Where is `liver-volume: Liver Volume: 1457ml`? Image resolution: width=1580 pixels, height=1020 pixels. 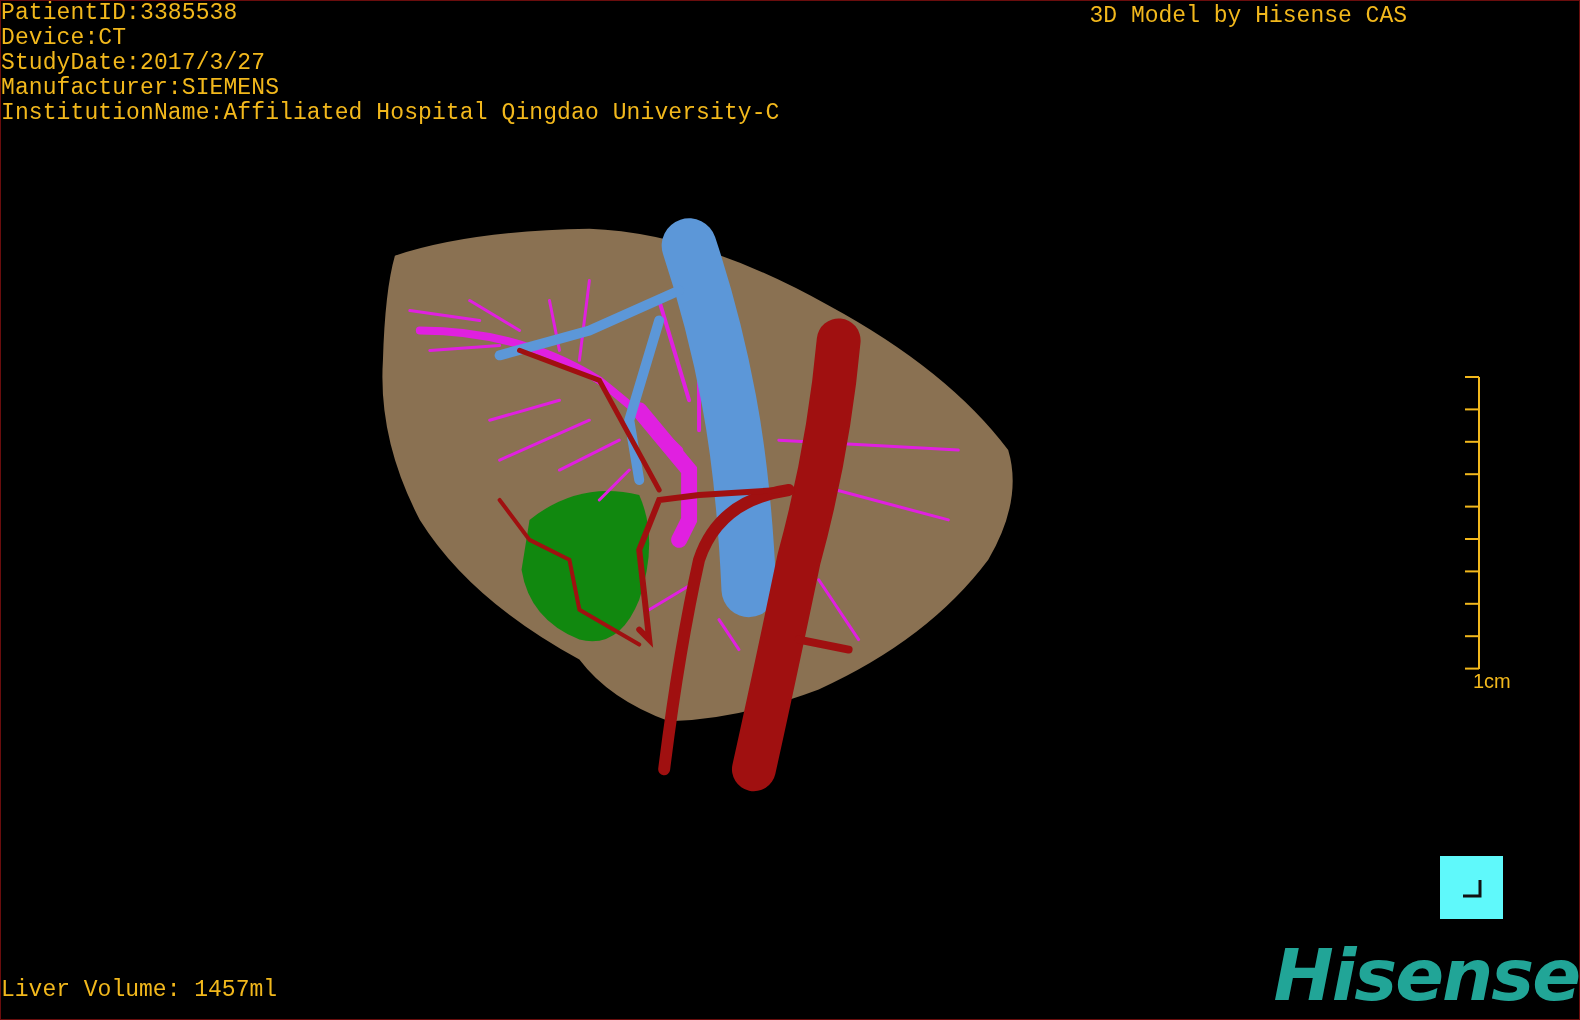 liver-volume: Liver Volume: 1457ml is located at coordinates (139, 990).